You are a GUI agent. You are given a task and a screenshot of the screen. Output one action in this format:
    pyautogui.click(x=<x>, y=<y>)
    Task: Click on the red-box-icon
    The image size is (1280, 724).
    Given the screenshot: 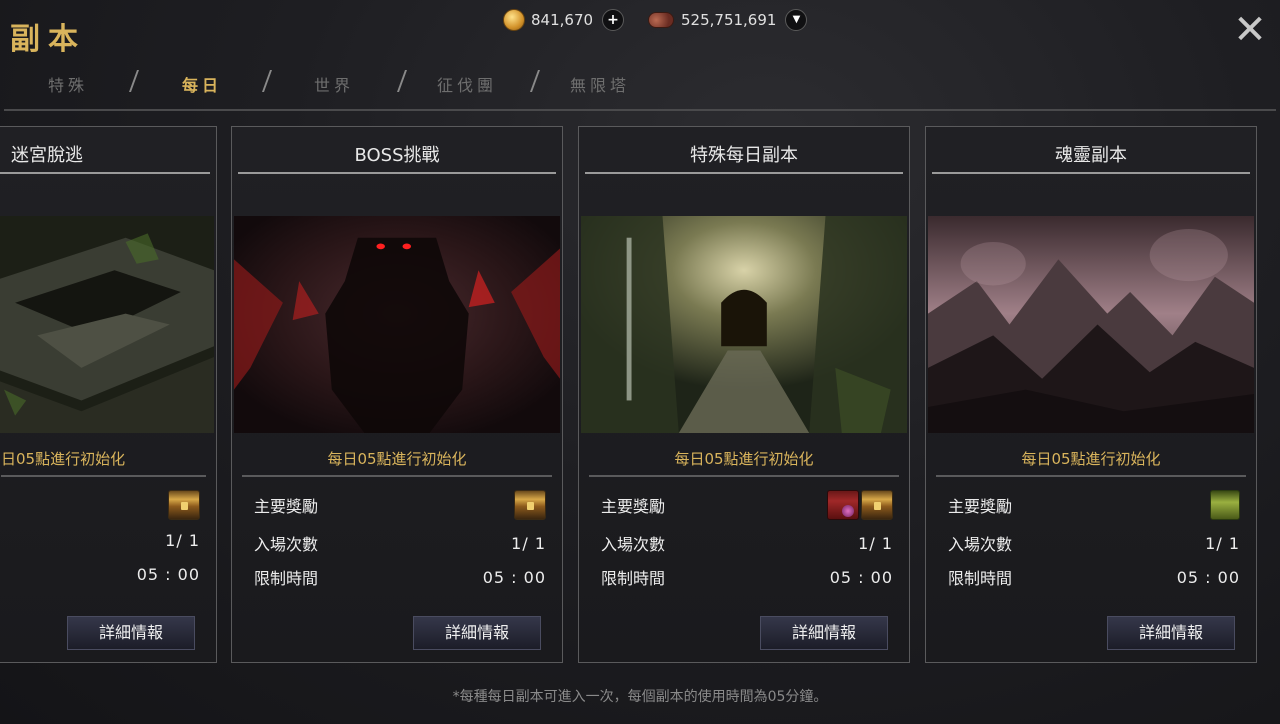 What is the action you would take?
    pyautogui.click(x=843, y=505)
    